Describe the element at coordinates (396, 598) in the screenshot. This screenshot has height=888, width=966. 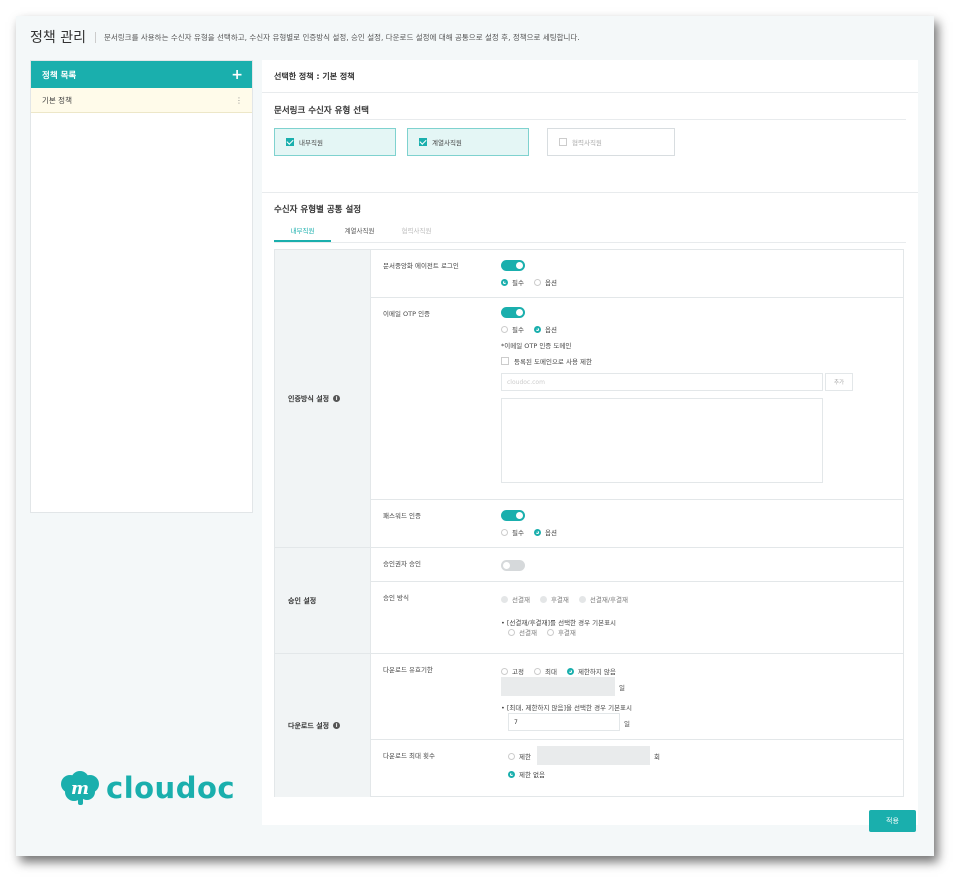
I see `approval-method-label: 승인 방식` at that location.